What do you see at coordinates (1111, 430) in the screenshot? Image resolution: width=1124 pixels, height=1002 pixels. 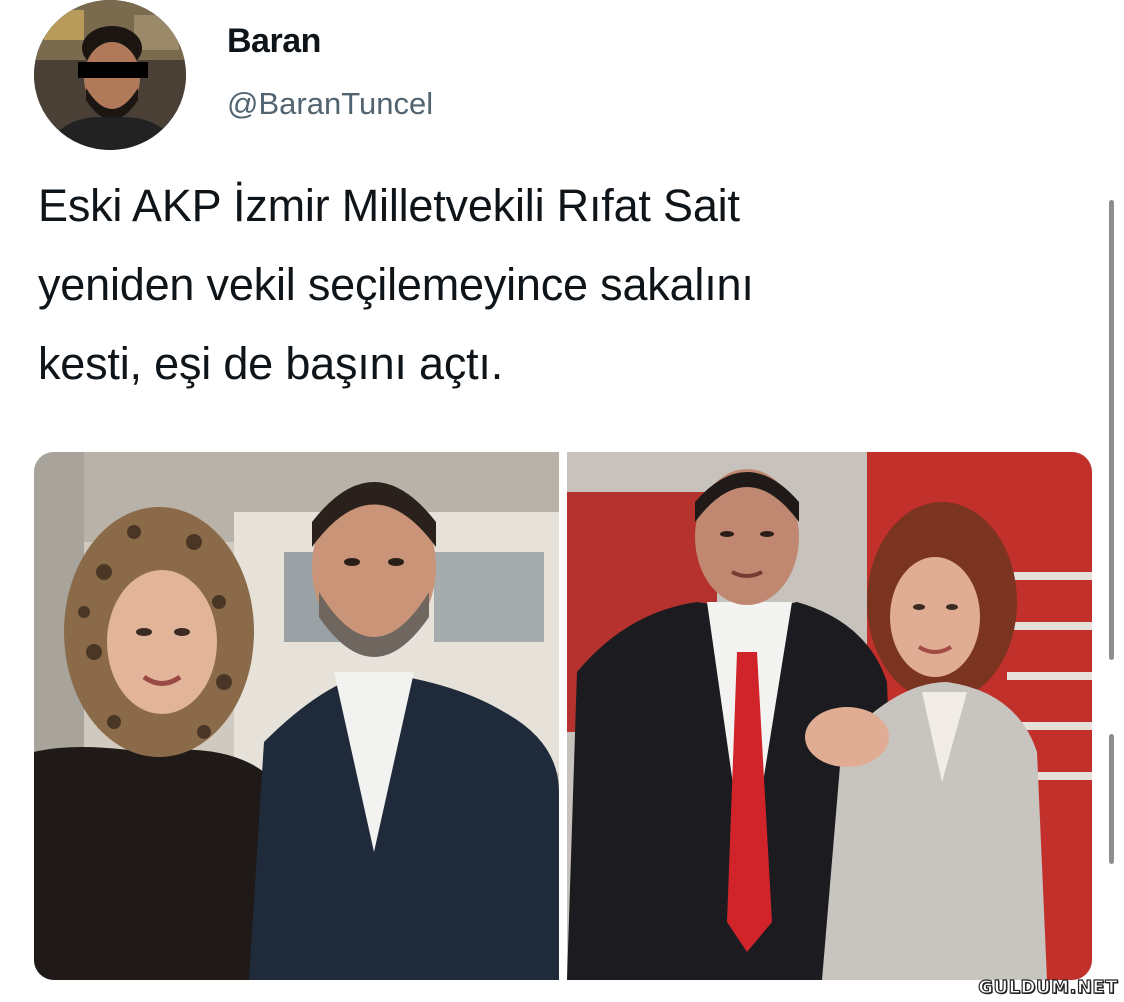 I see `scrollbar-upper` at bounding box center [1111, 430].